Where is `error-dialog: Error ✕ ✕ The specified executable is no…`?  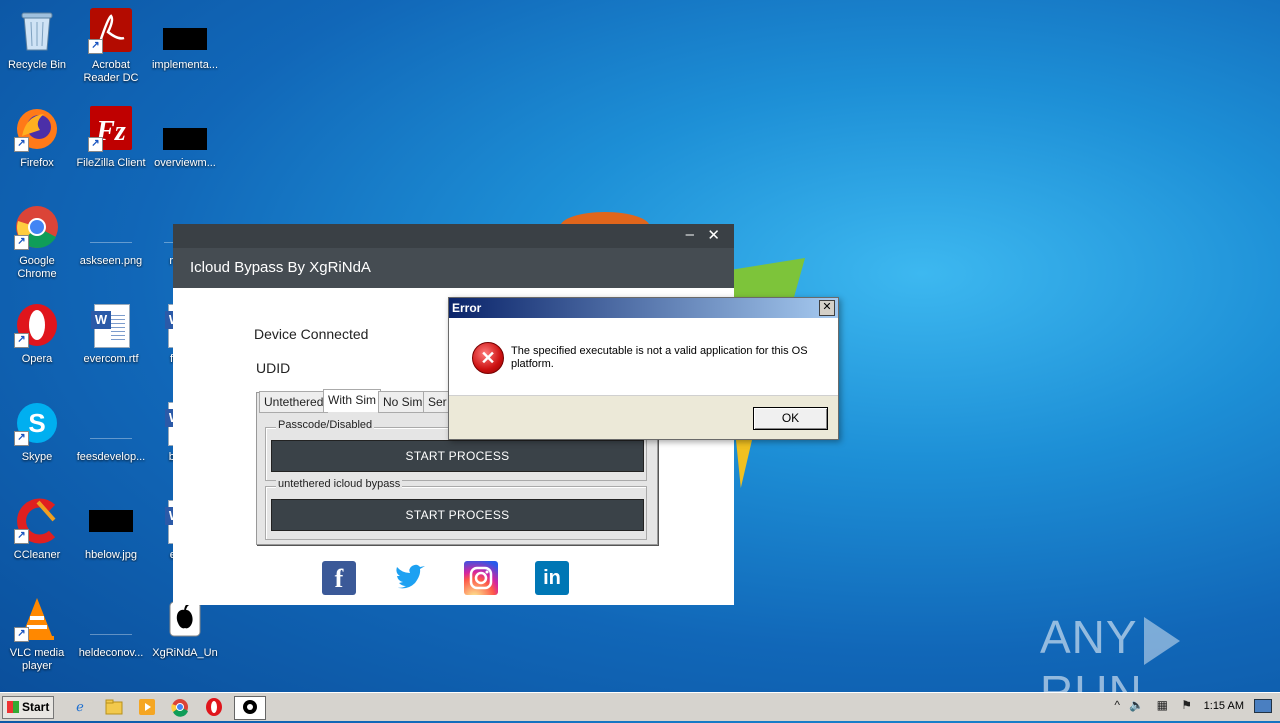 error-dialog: Error ✕ ✕ The specified executable is no… is located at coordinates (643, 368).